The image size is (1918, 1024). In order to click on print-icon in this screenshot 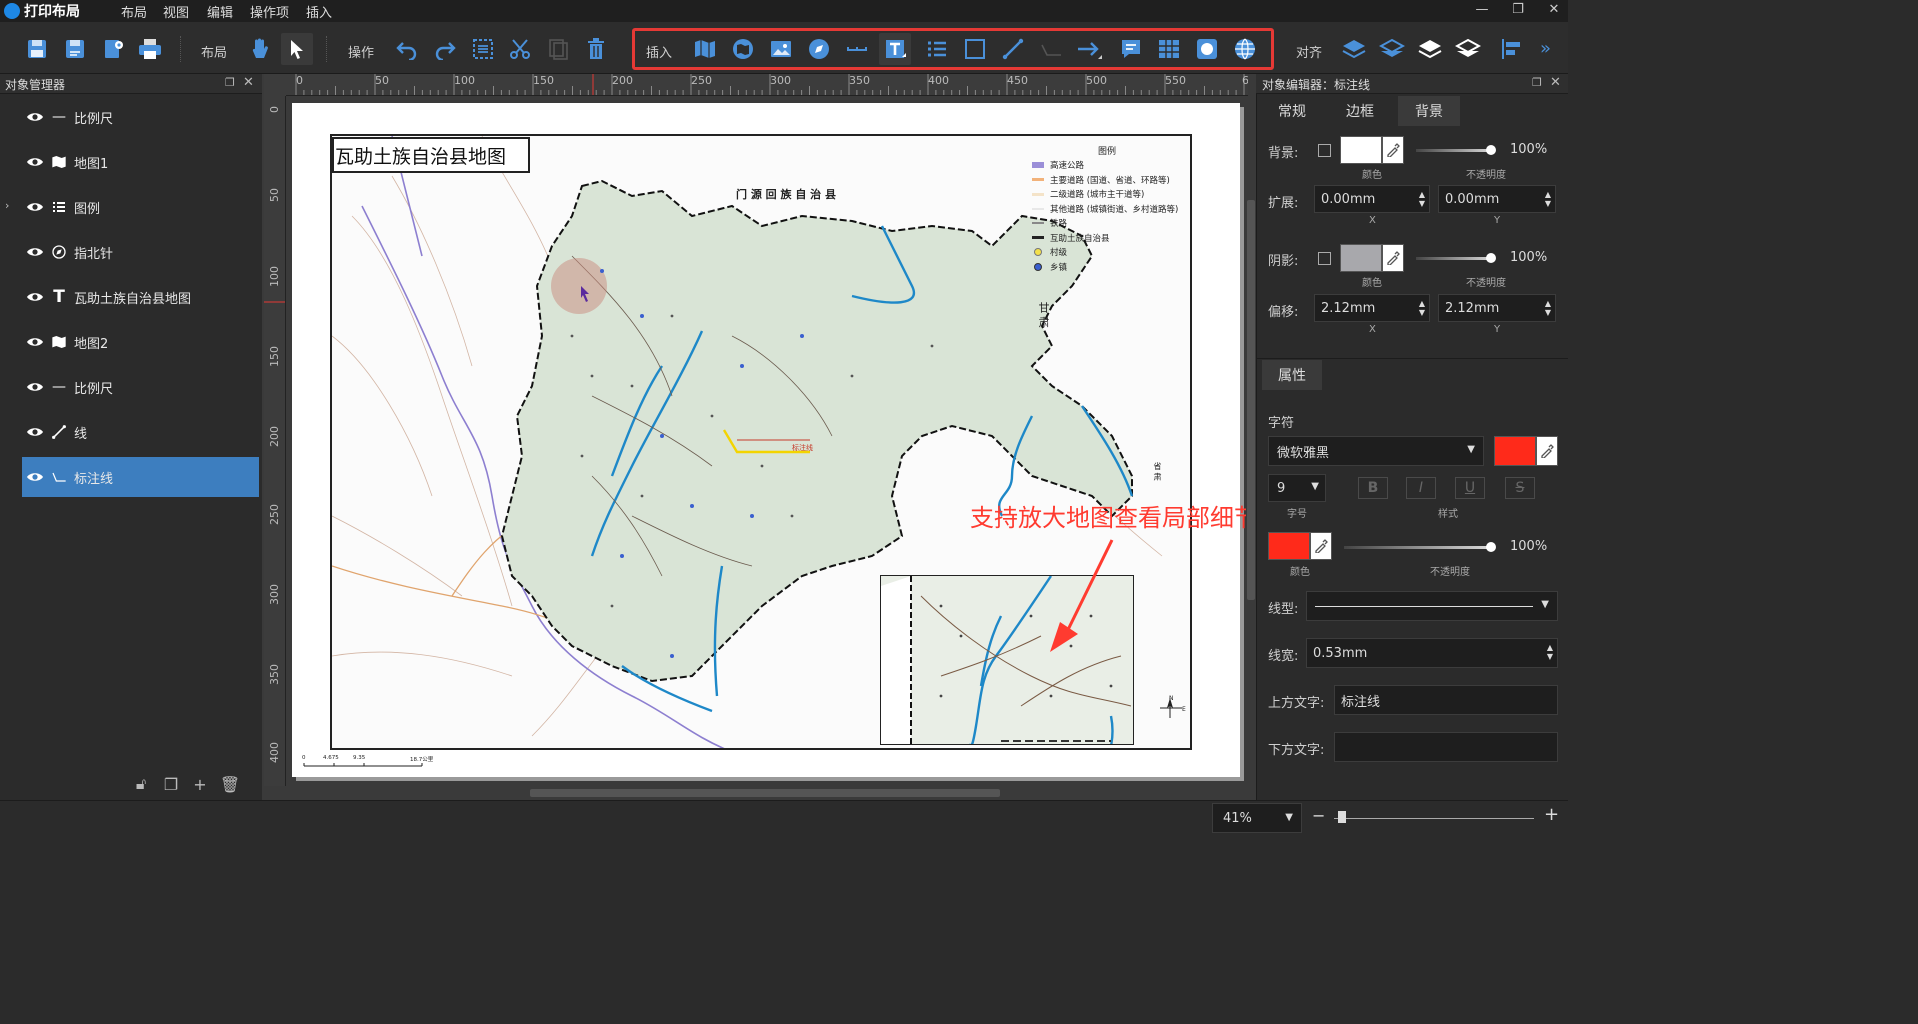, I will do `click(150, 49)`.